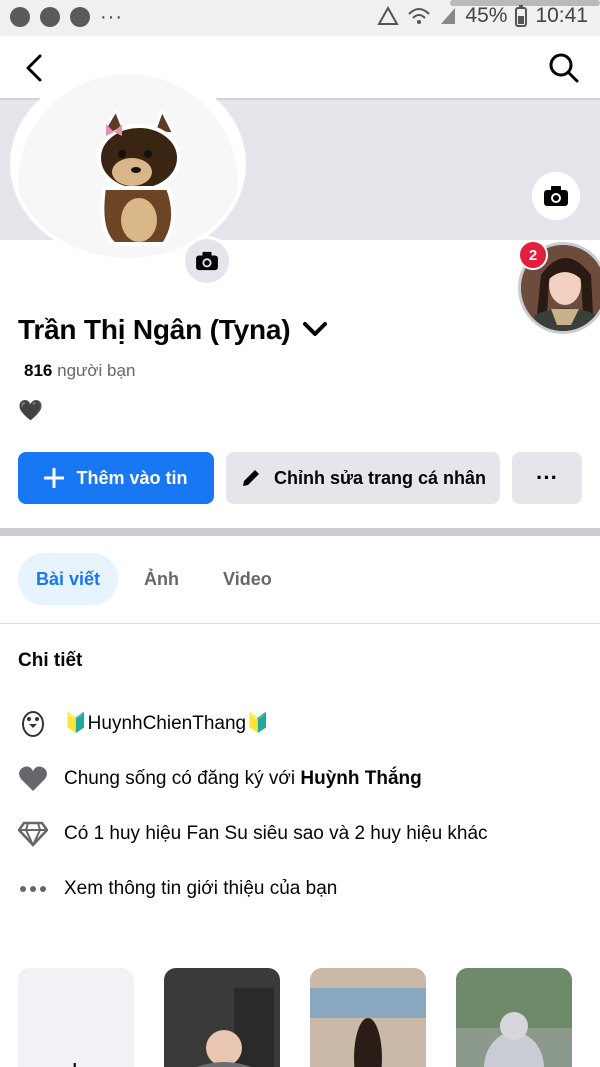  What do you see at coordinates (300, 532) in the screenshot?
I see `section-divider` at bounding box center [300, 532].